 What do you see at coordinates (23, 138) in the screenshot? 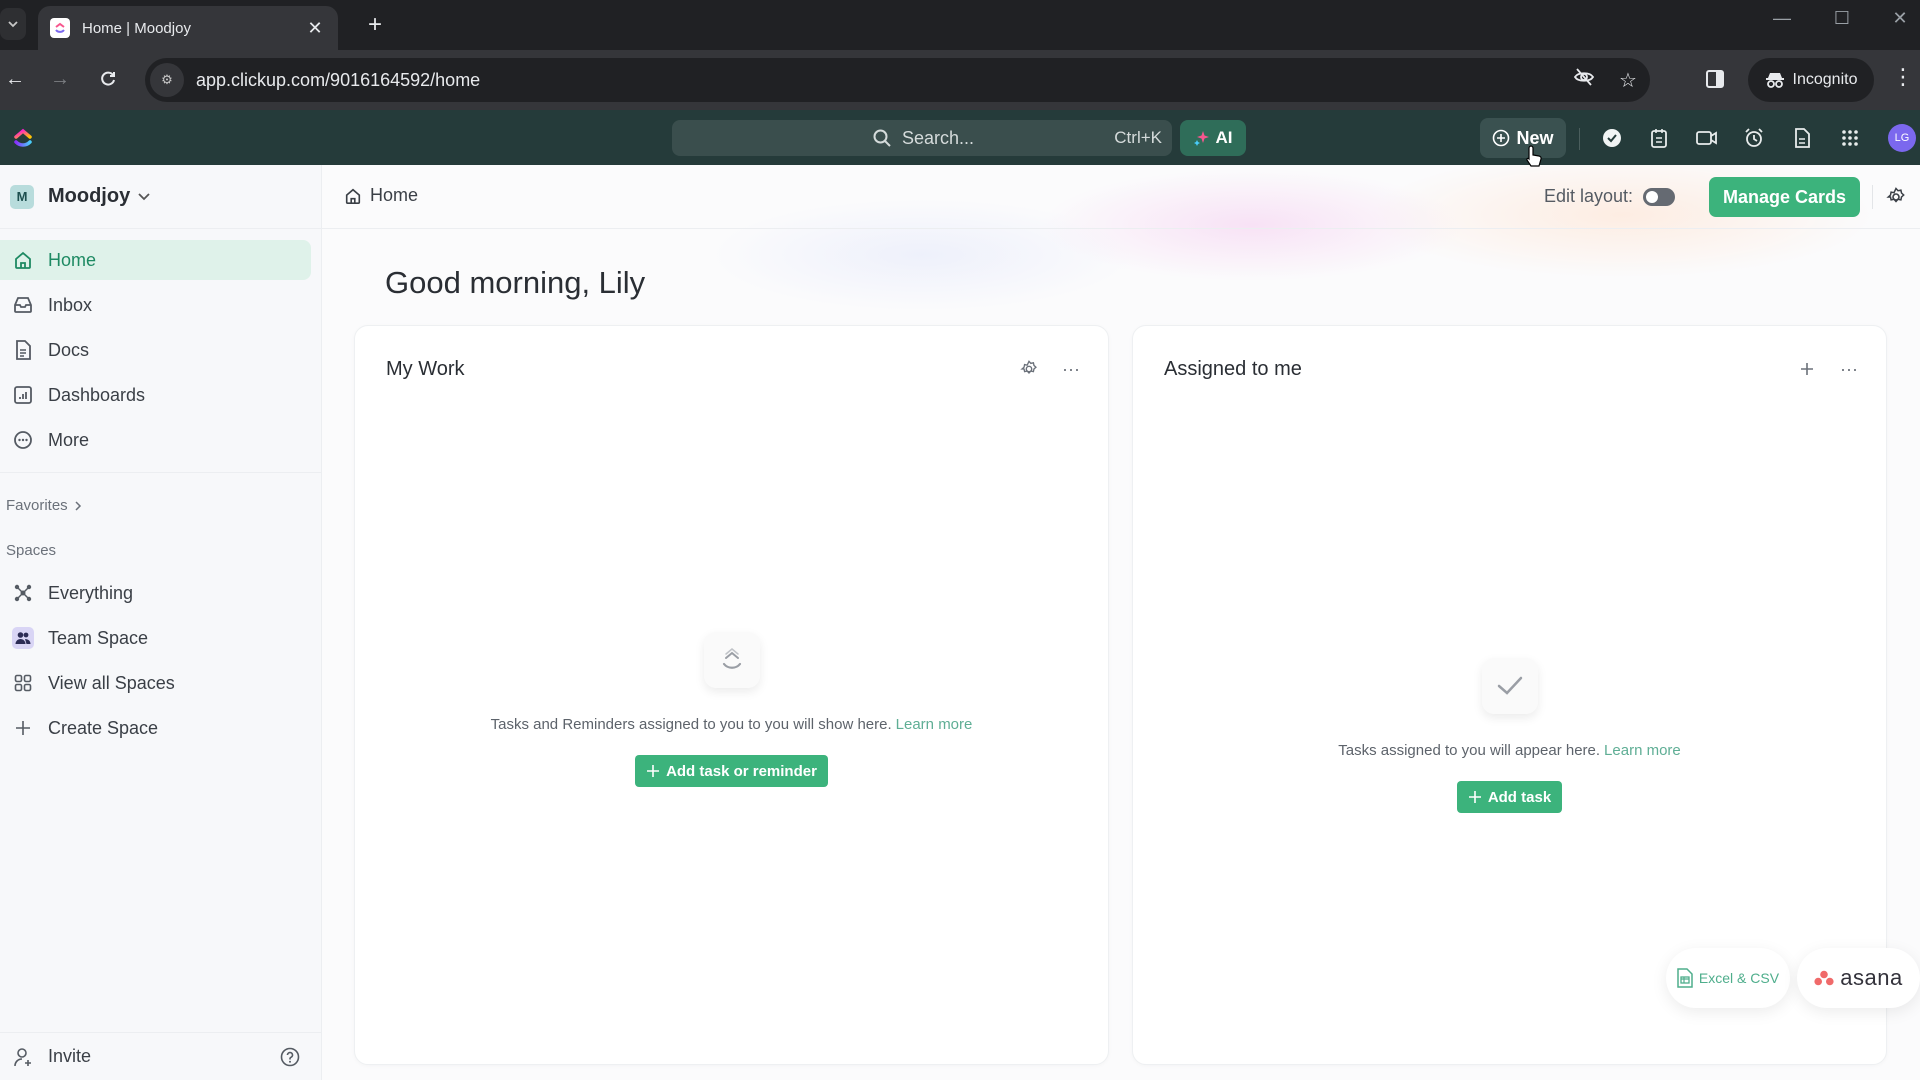
I see `clickup-logo-icon` at bounding box center [23, 138].